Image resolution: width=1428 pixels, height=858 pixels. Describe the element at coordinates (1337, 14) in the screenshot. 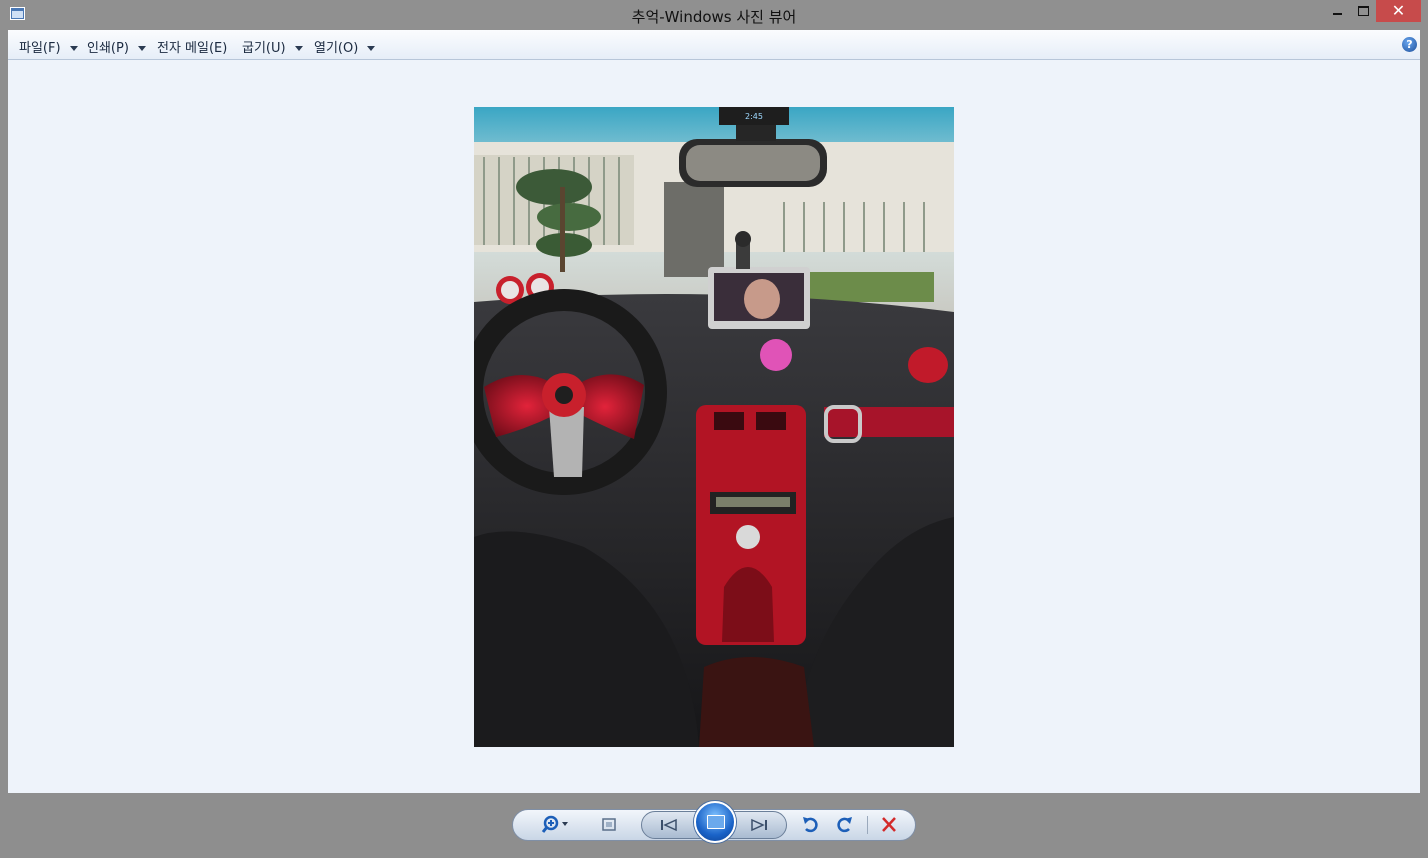

I see `minimize-icon` at that location.